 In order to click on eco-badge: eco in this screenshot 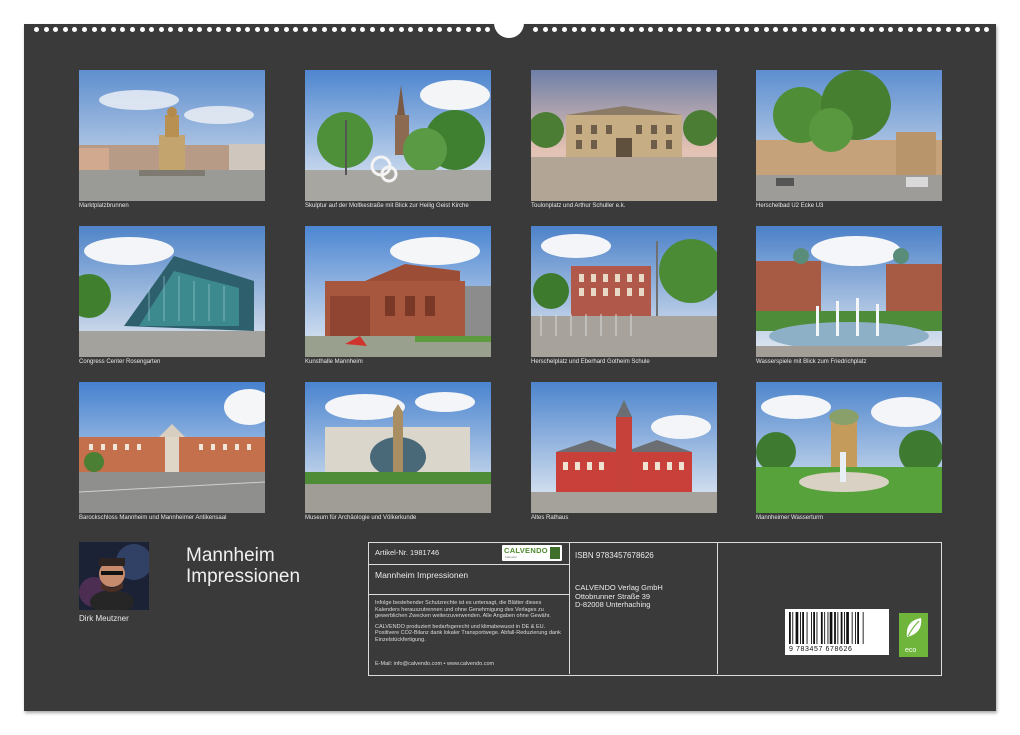, I will do `click(913, 635)`.